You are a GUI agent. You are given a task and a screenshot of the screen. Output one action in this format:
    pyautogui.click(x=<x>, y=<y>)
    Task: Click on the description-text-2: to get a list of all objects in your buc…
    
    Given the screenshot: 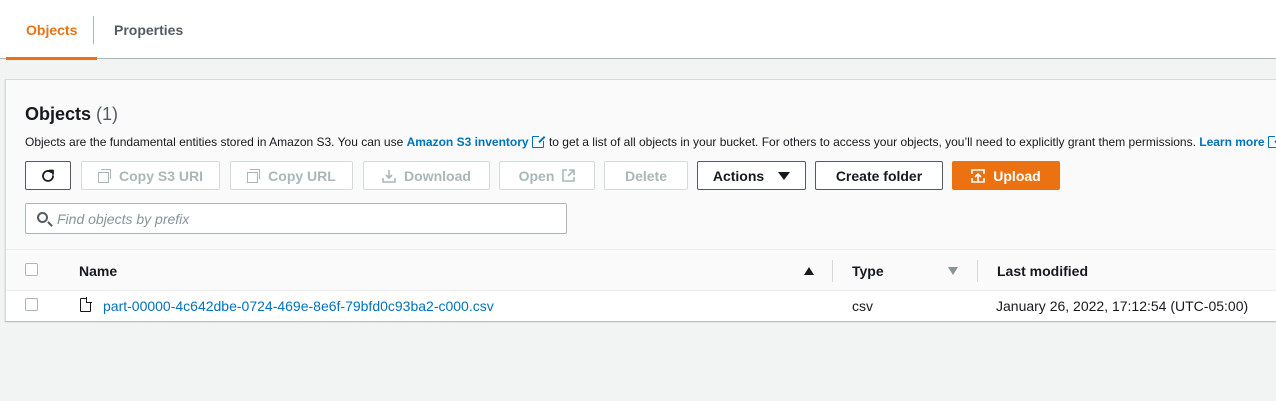 What is the action you would take?
    pyautogui.click(x=872, y=142)
    